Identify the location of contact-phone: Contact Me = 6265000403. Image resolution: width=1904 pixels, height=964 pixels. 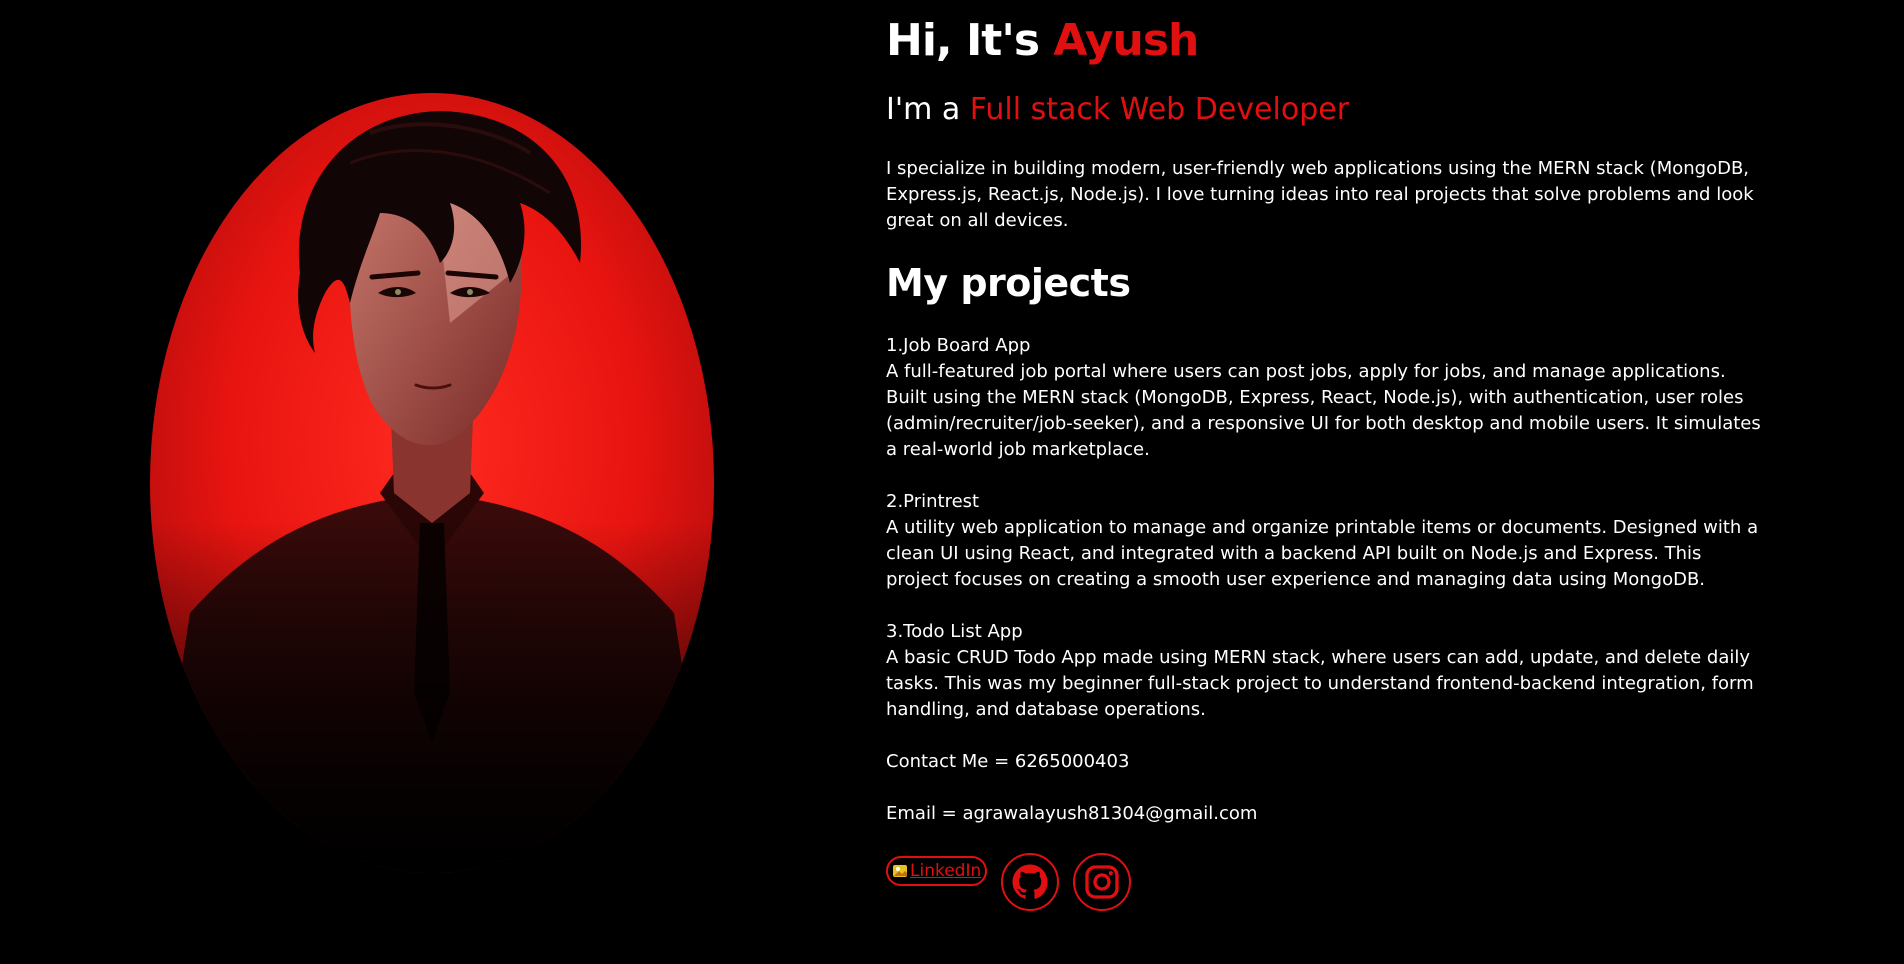
(1008, 761).